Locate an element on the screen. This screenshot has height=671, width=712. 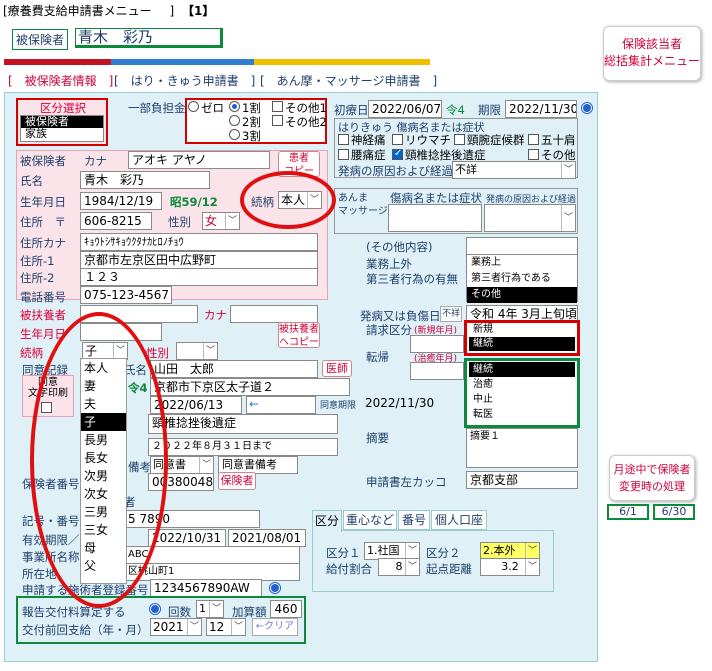
work-option: 業務上 is located at coordinates (522, 263).